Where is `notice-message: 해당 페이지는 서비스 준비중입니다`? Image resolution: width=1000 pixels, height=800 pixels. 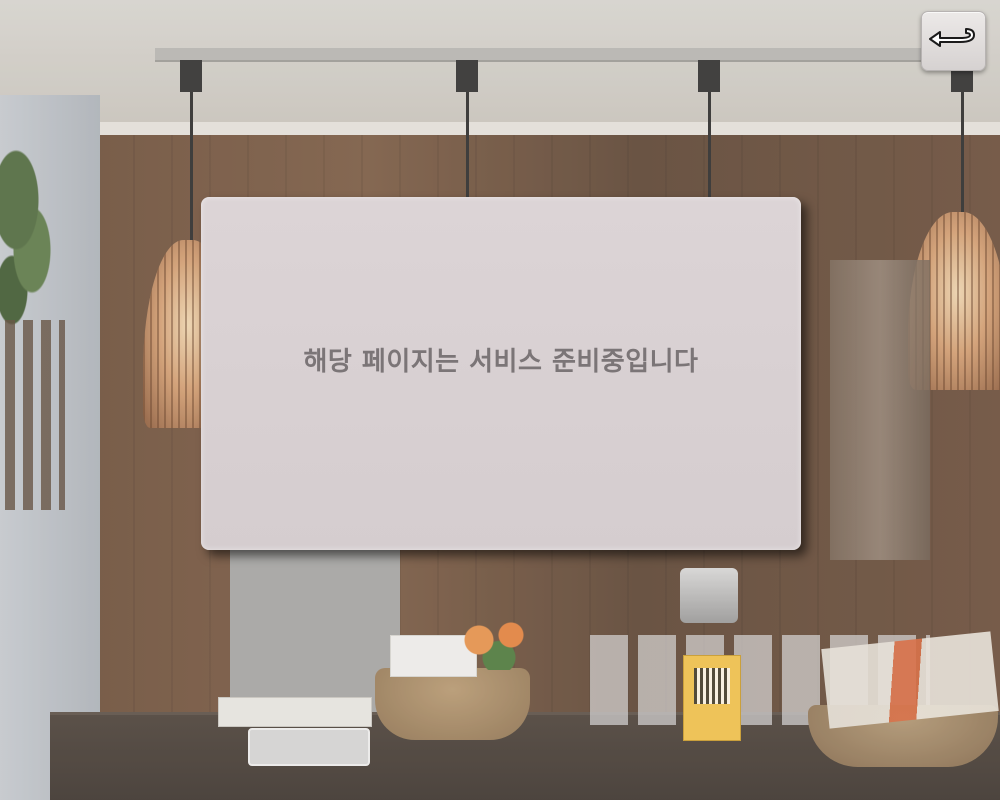 notice-message: 해당 페이지는 서비스 준비중입니다 is located at coordinates (501, 362).